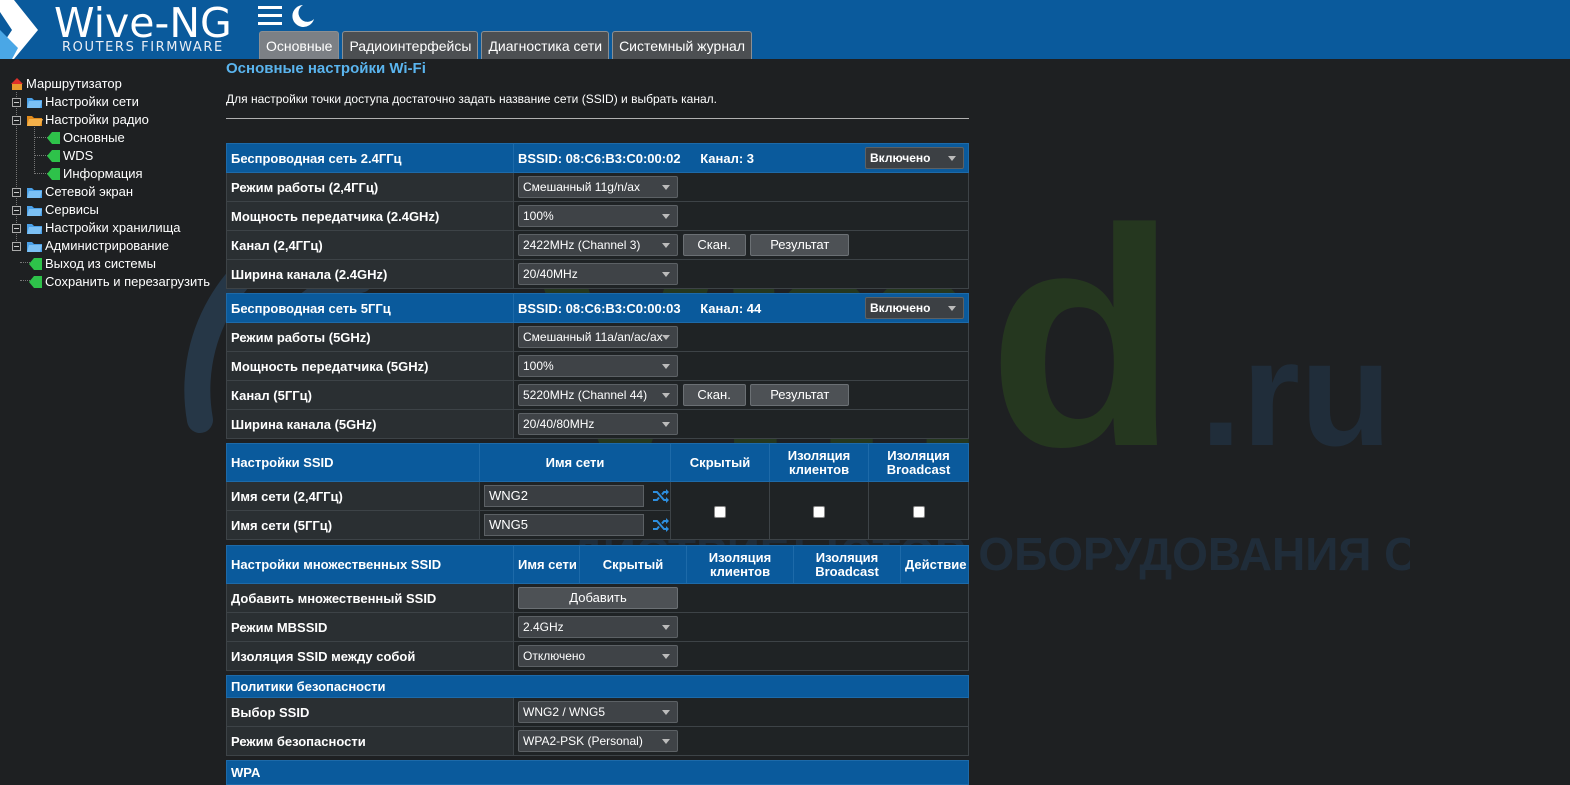  What do you see at coordinates (370, 656) in the screenshot?
I see `mbssid-isolation-label: Изоляция SSID между собой` at bounding box center [370, 656].